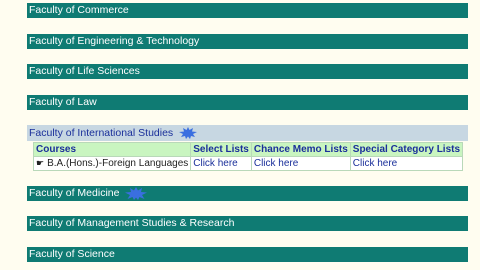  Describe the element at coordinates (247, 193) in the screenshot. I see `faculty-medicine-bar: Faculty of Medicine` at that location.